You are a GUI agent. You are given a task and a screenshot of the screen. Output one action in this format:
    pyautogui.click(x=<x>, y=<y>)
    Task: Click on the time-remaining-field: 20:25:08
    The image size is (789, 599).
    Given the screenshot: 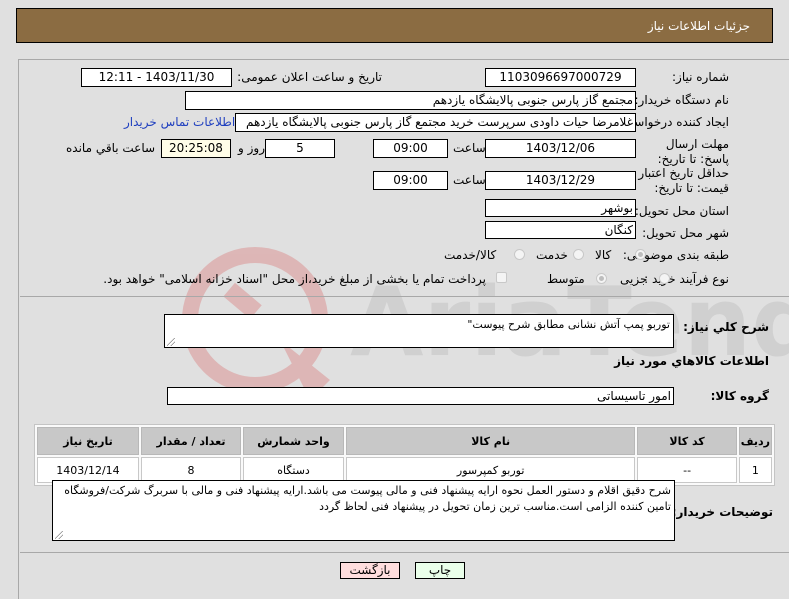 What is the action you would take?
    pyautogui.click(x=196, y=148)
    